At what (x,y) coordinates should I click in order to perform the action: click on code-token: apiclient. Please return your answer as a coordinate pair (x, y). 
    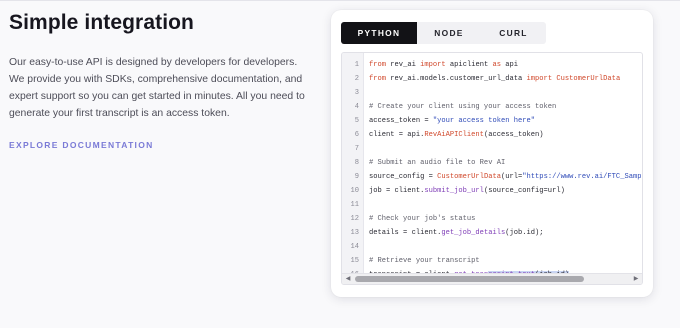
    Looking at the image, I should click on (471, 65).